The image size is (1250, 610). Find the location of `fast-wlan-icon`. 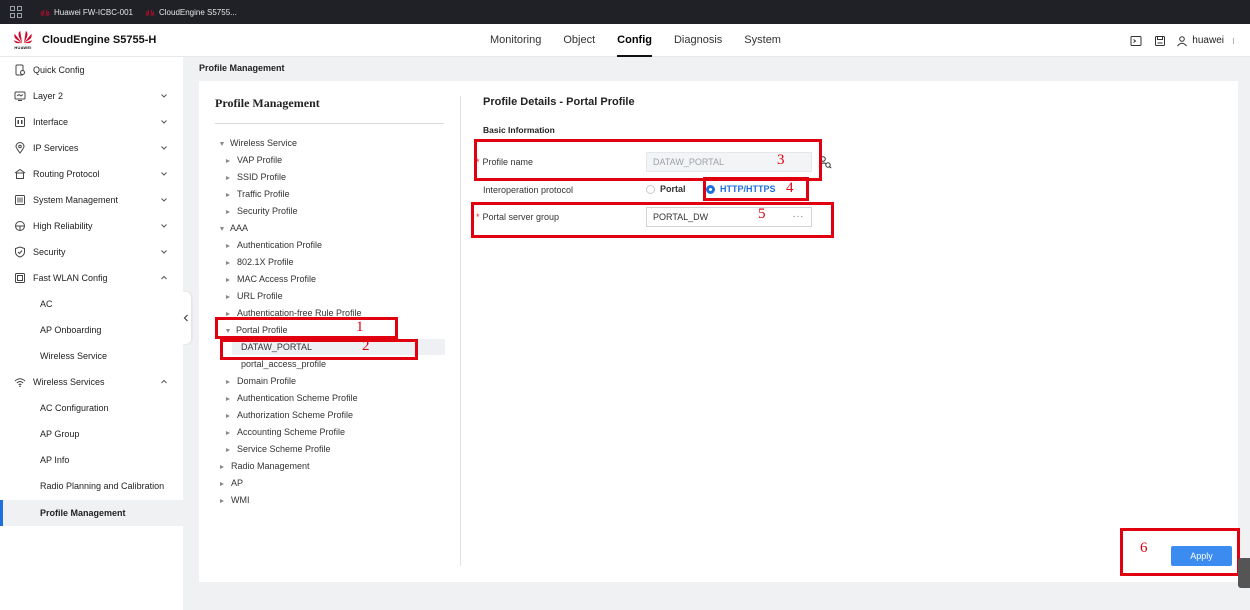

fast-wlan-icon is located at coordinates (20, 278).